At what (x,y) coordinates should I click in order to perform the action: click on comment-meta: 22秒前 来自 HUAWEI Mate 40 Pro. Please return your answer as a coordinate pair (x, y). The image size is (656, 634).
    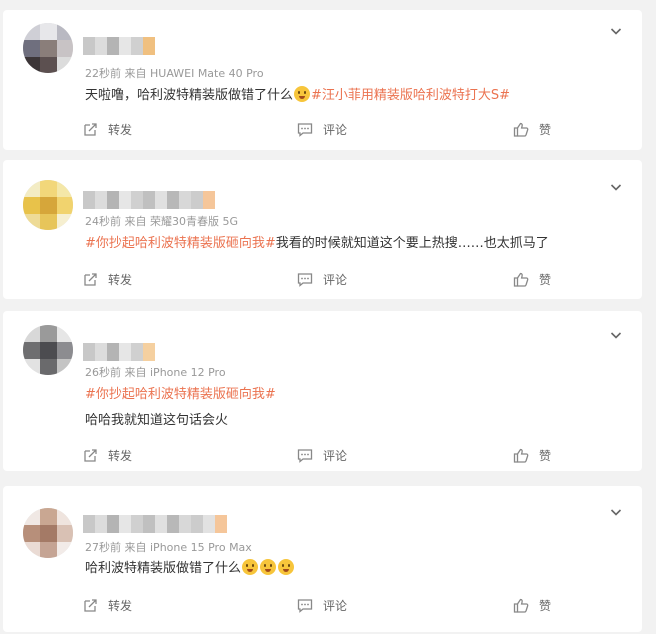
    Looking at the image, I should click on (174, 73).